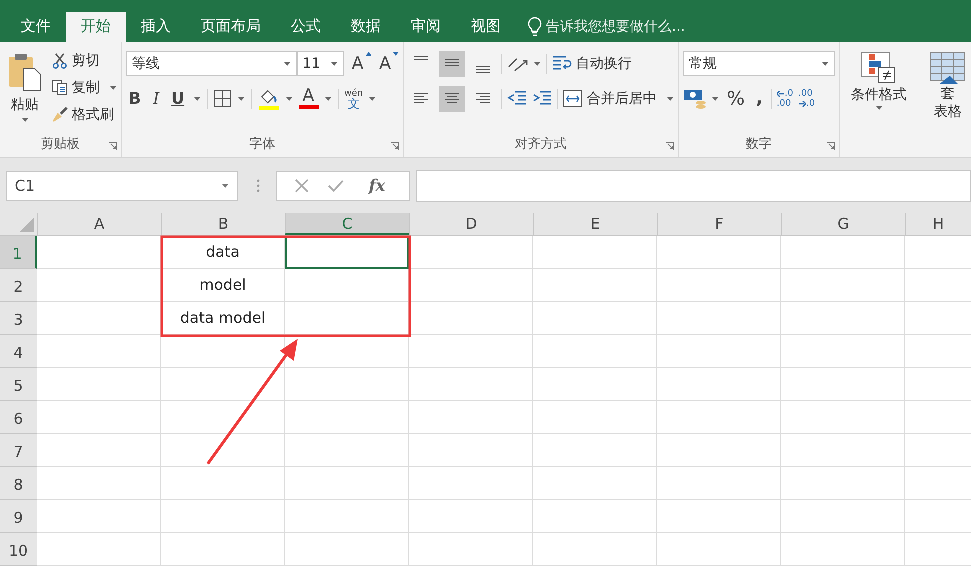  What do you see at coordinates (18, 417) in the screenshot?
I see `row-header: 6` at bounding box center [18, 417].